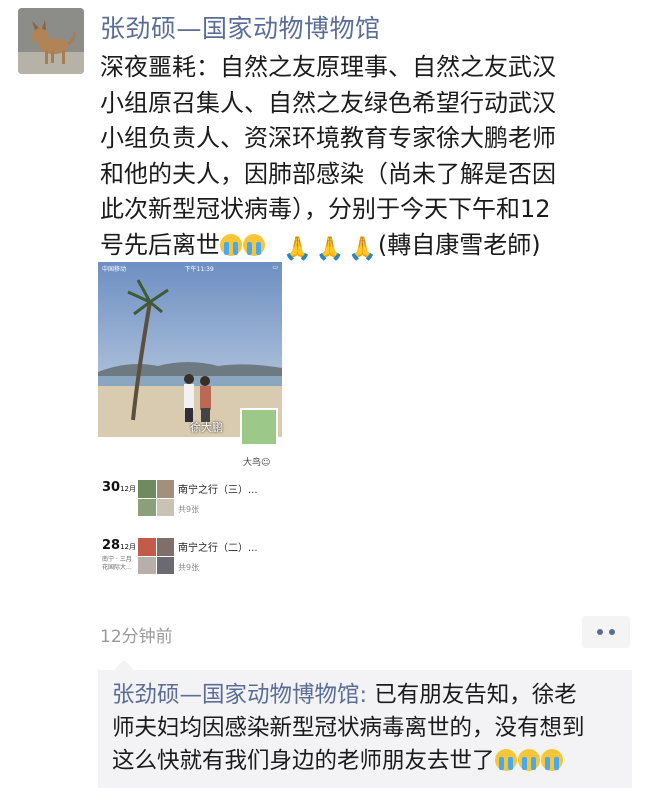  What do you see at coordinates (328, 138) in the screenshot?
I see `post-text-line: 小组负责人、资深环境教育专家徐大鹏老师` at bounding box center [328, 138].